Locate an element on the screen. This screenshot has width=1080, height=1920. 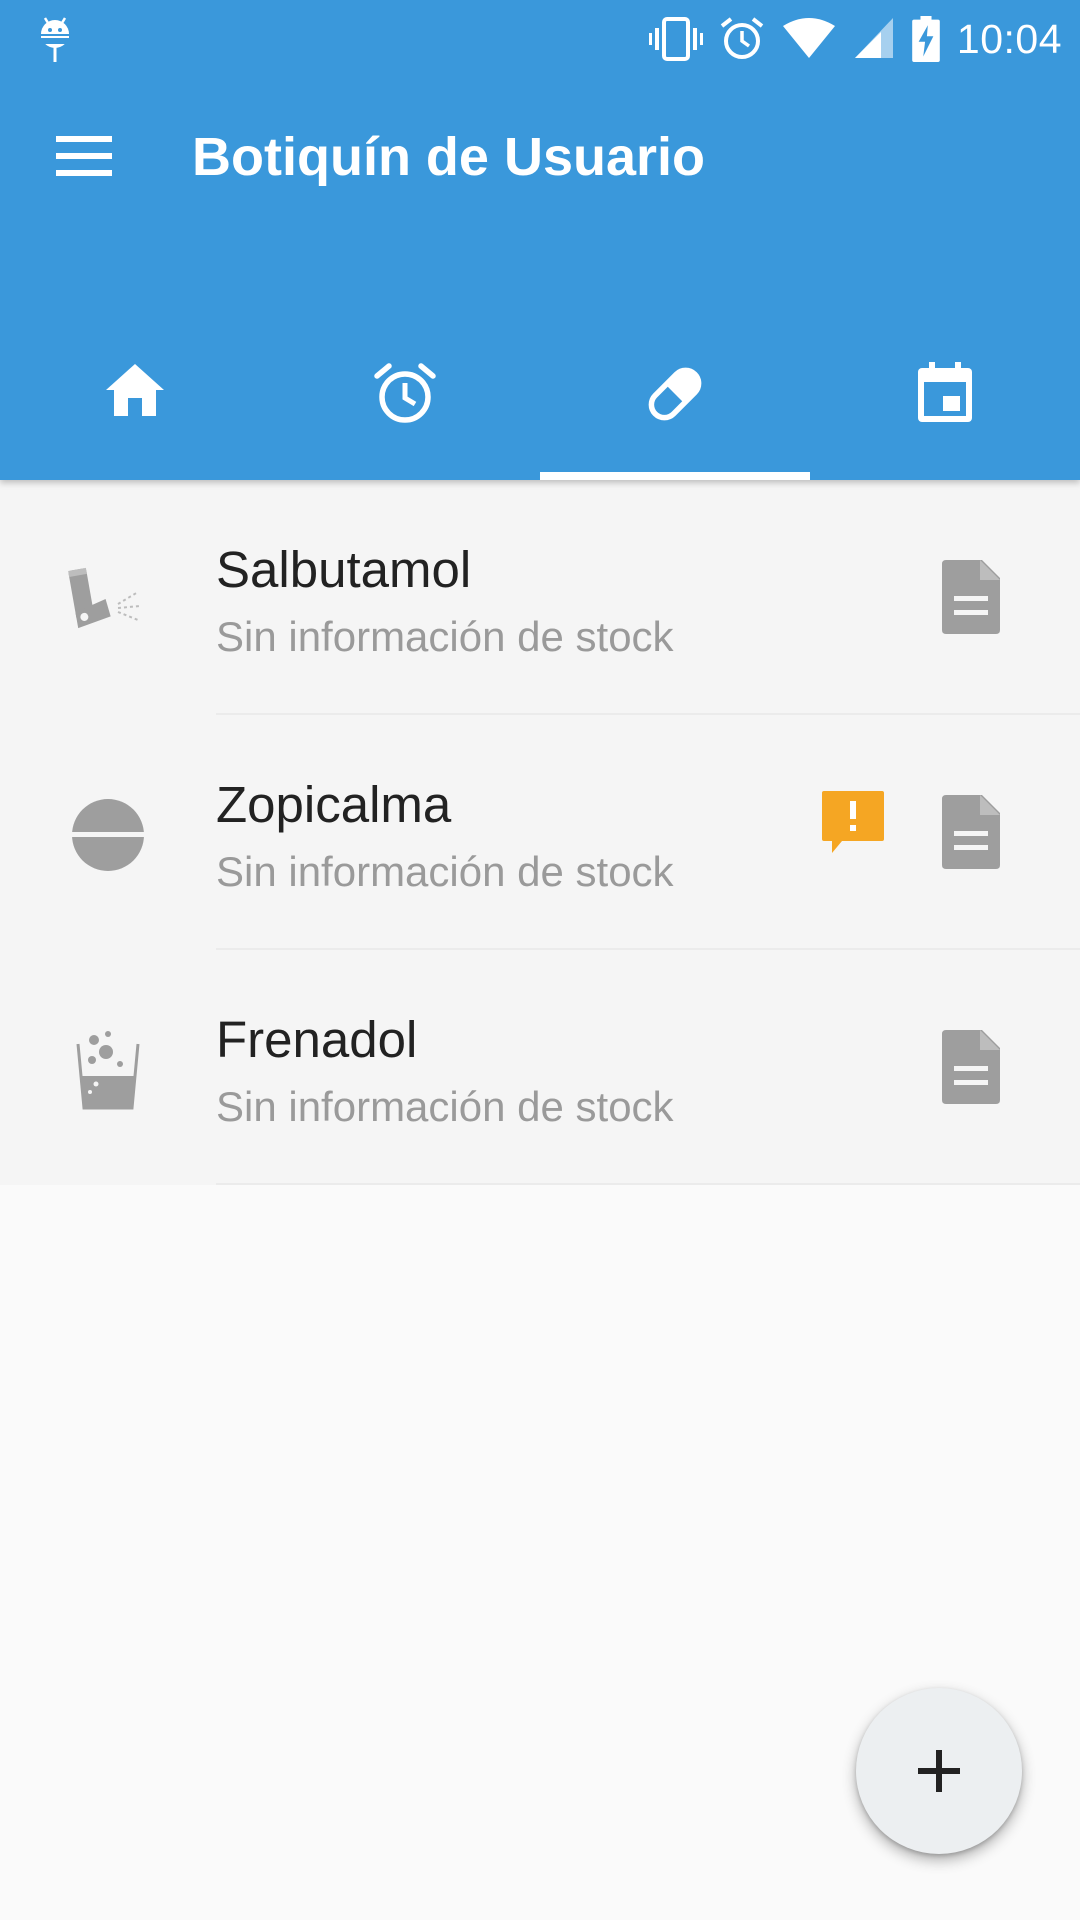
status-time: 10:04 is located at coordinates (1009, 39).